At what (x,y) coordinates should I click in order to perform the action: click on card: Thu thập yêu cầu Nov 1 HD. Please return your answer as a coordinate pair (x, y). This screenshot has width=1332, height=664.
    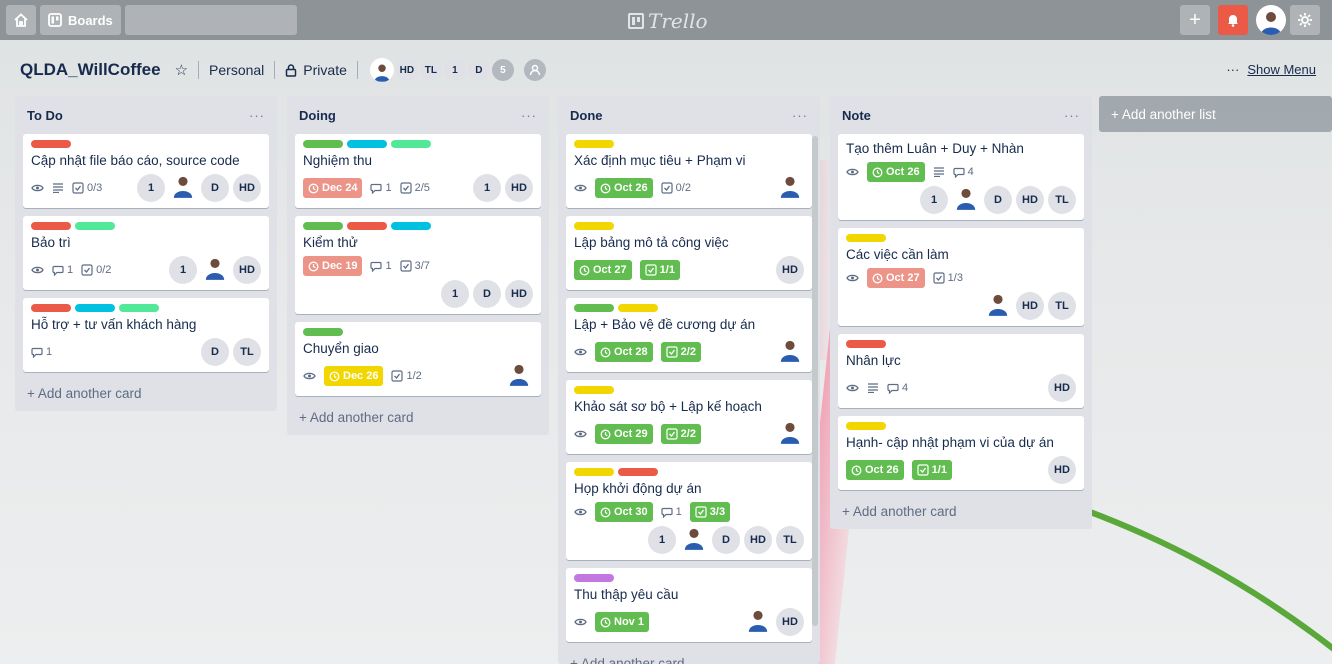
    Looking at the image, I should click on (689, 605).